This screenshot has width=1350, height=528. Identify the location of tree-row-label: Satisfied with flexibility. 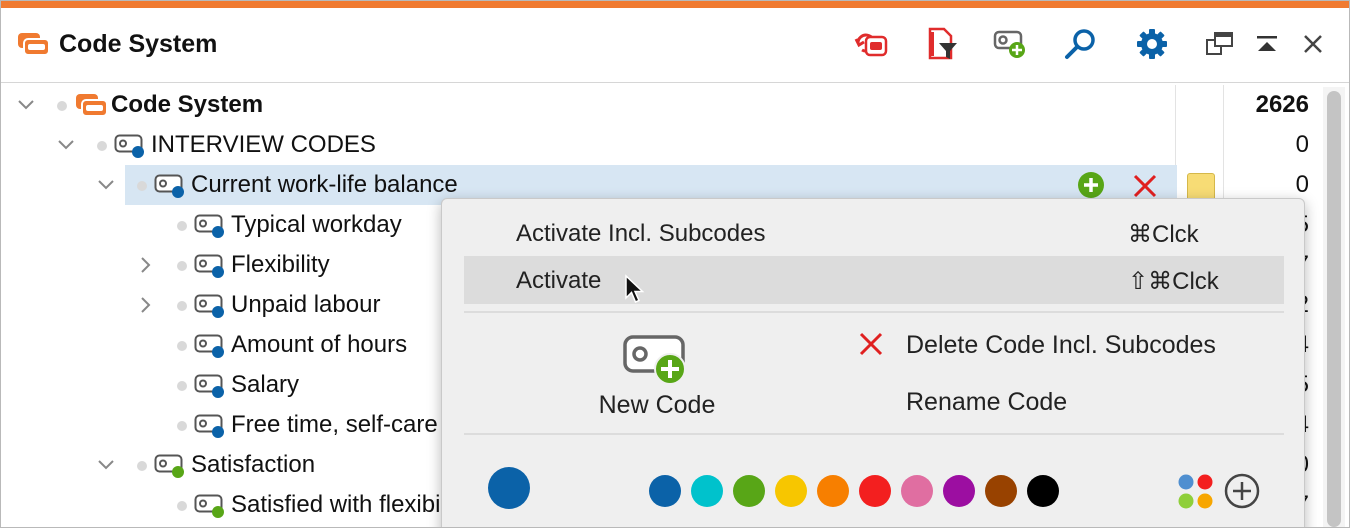
(350, 504).